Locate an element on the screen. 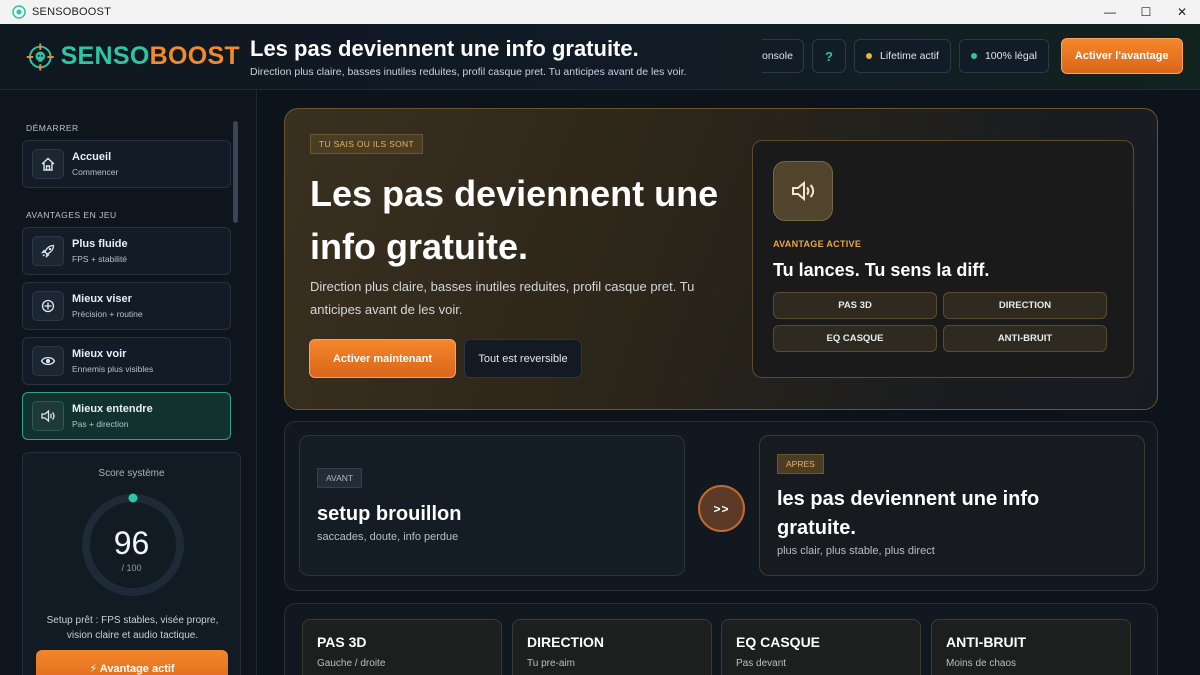  chip-pas-3d: PAS 3D is located at coordinates (855, 305).